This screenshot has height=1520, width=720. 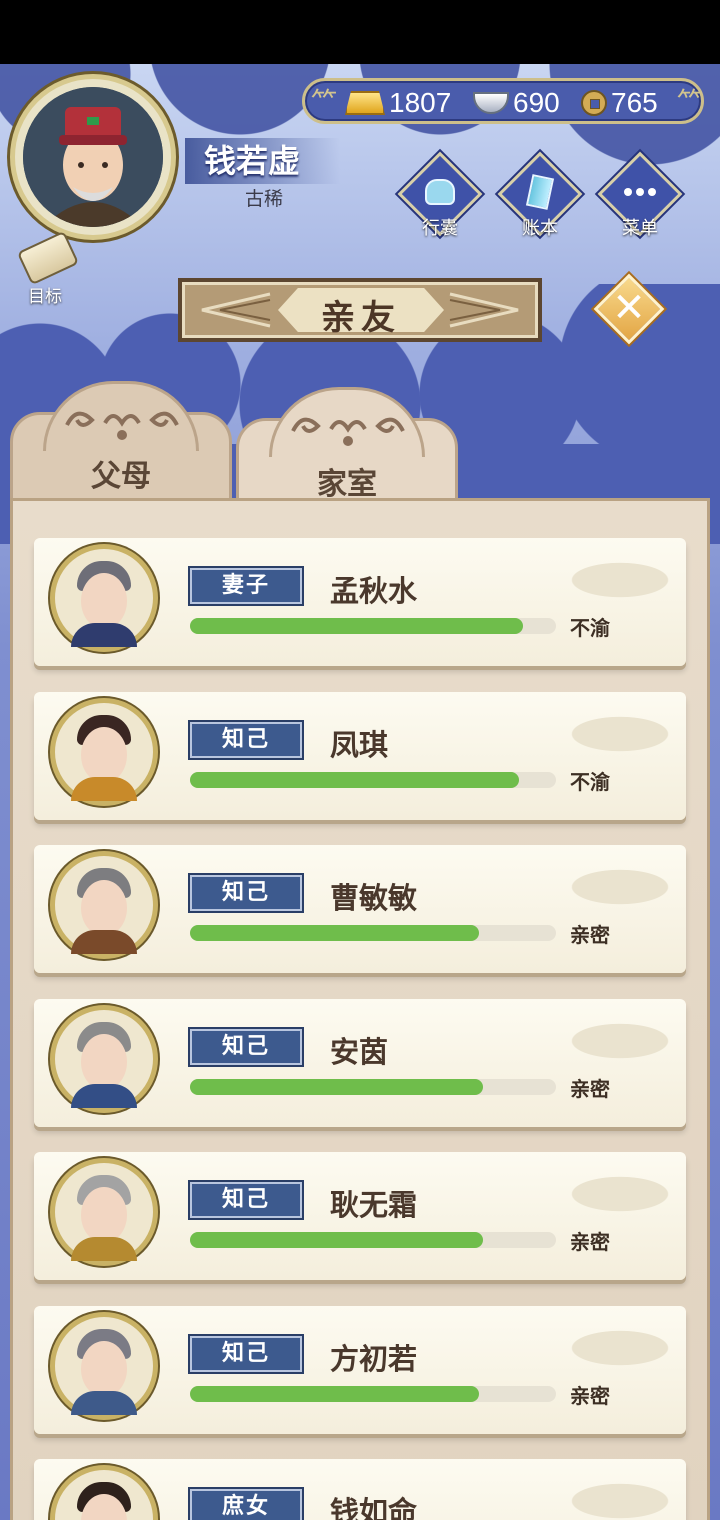 What do you see at coordinates (536, 102) in the screenshot?
I see `silver-amount: 690` at bounding box center [536, 102].